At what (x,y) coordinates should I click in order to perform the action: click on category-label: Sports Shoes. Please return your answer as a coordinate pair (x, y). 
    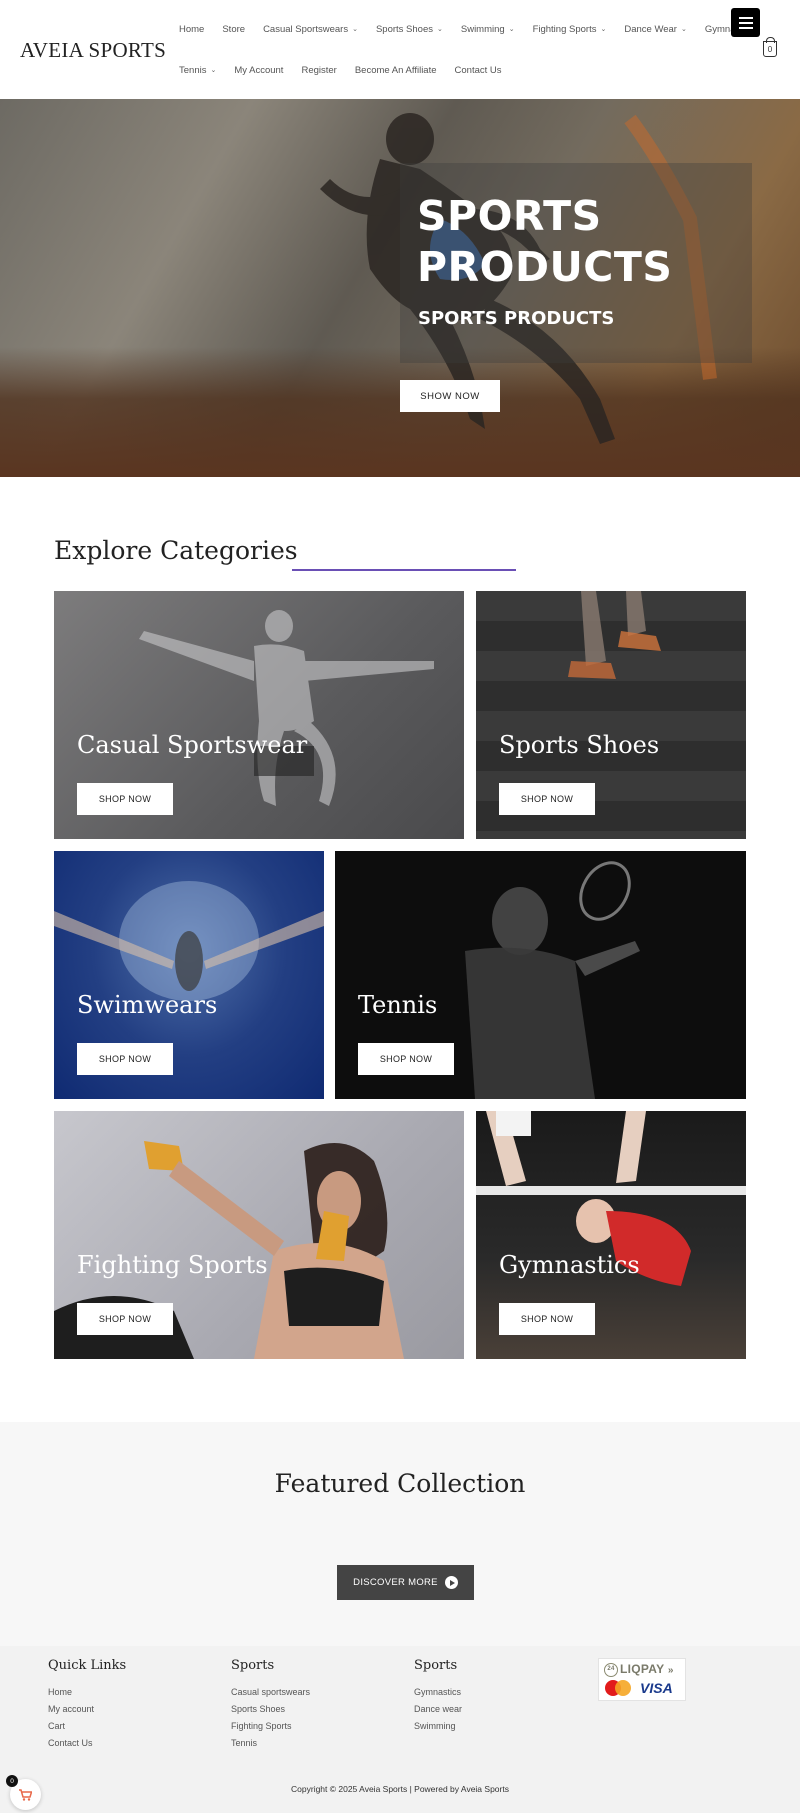
    Looking at the image, I should click on (579, 745).